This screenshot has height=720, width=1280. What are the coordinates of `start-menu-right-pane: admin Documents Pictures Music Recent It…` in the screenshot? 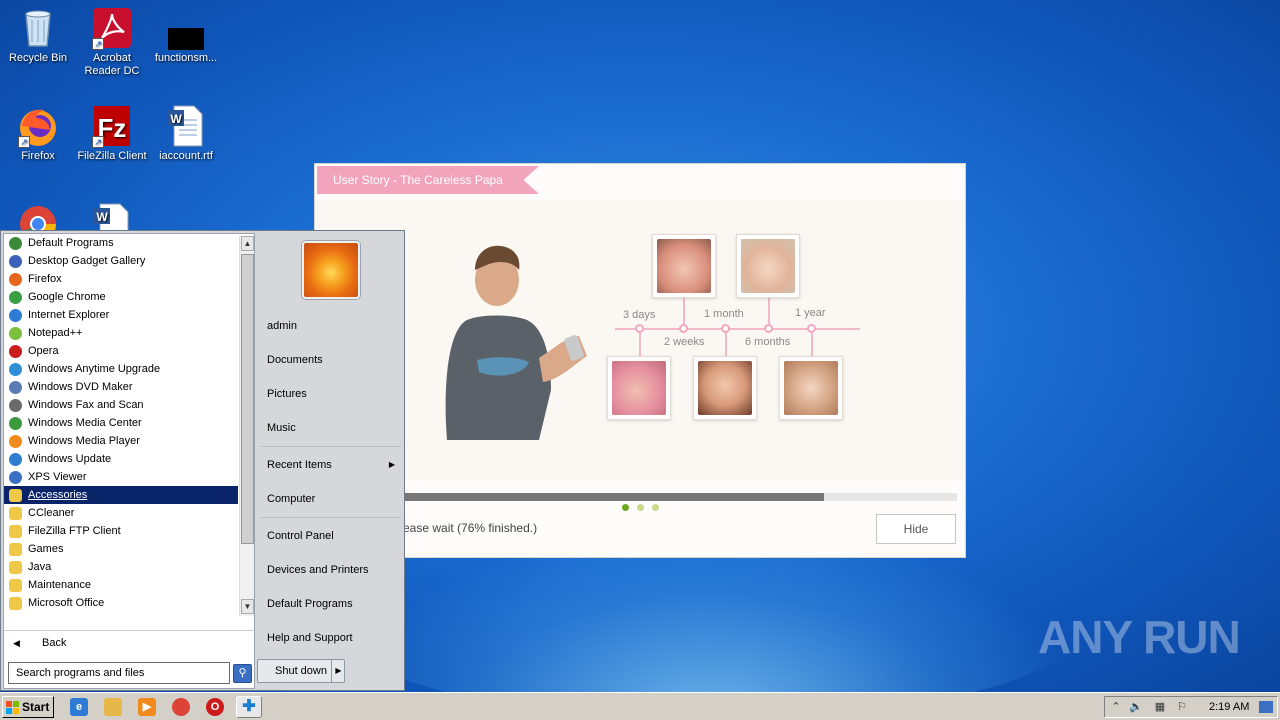 It's located at (330, 461).